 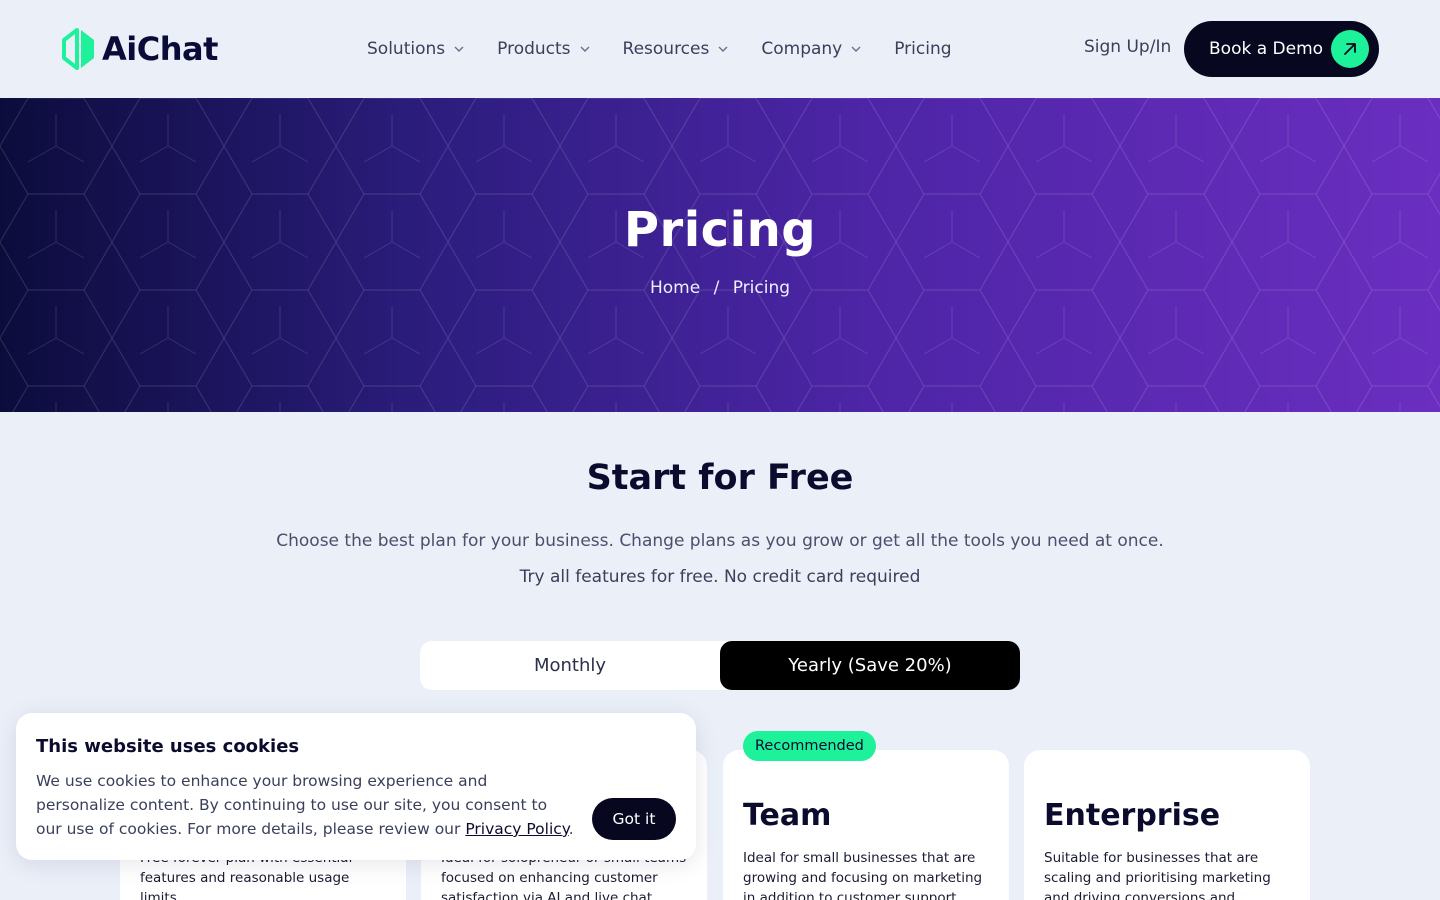 What do you see at coordinates (720, 230) in the screenshot?
I see `page-title: Pricing` at bounding box center [720, 230].